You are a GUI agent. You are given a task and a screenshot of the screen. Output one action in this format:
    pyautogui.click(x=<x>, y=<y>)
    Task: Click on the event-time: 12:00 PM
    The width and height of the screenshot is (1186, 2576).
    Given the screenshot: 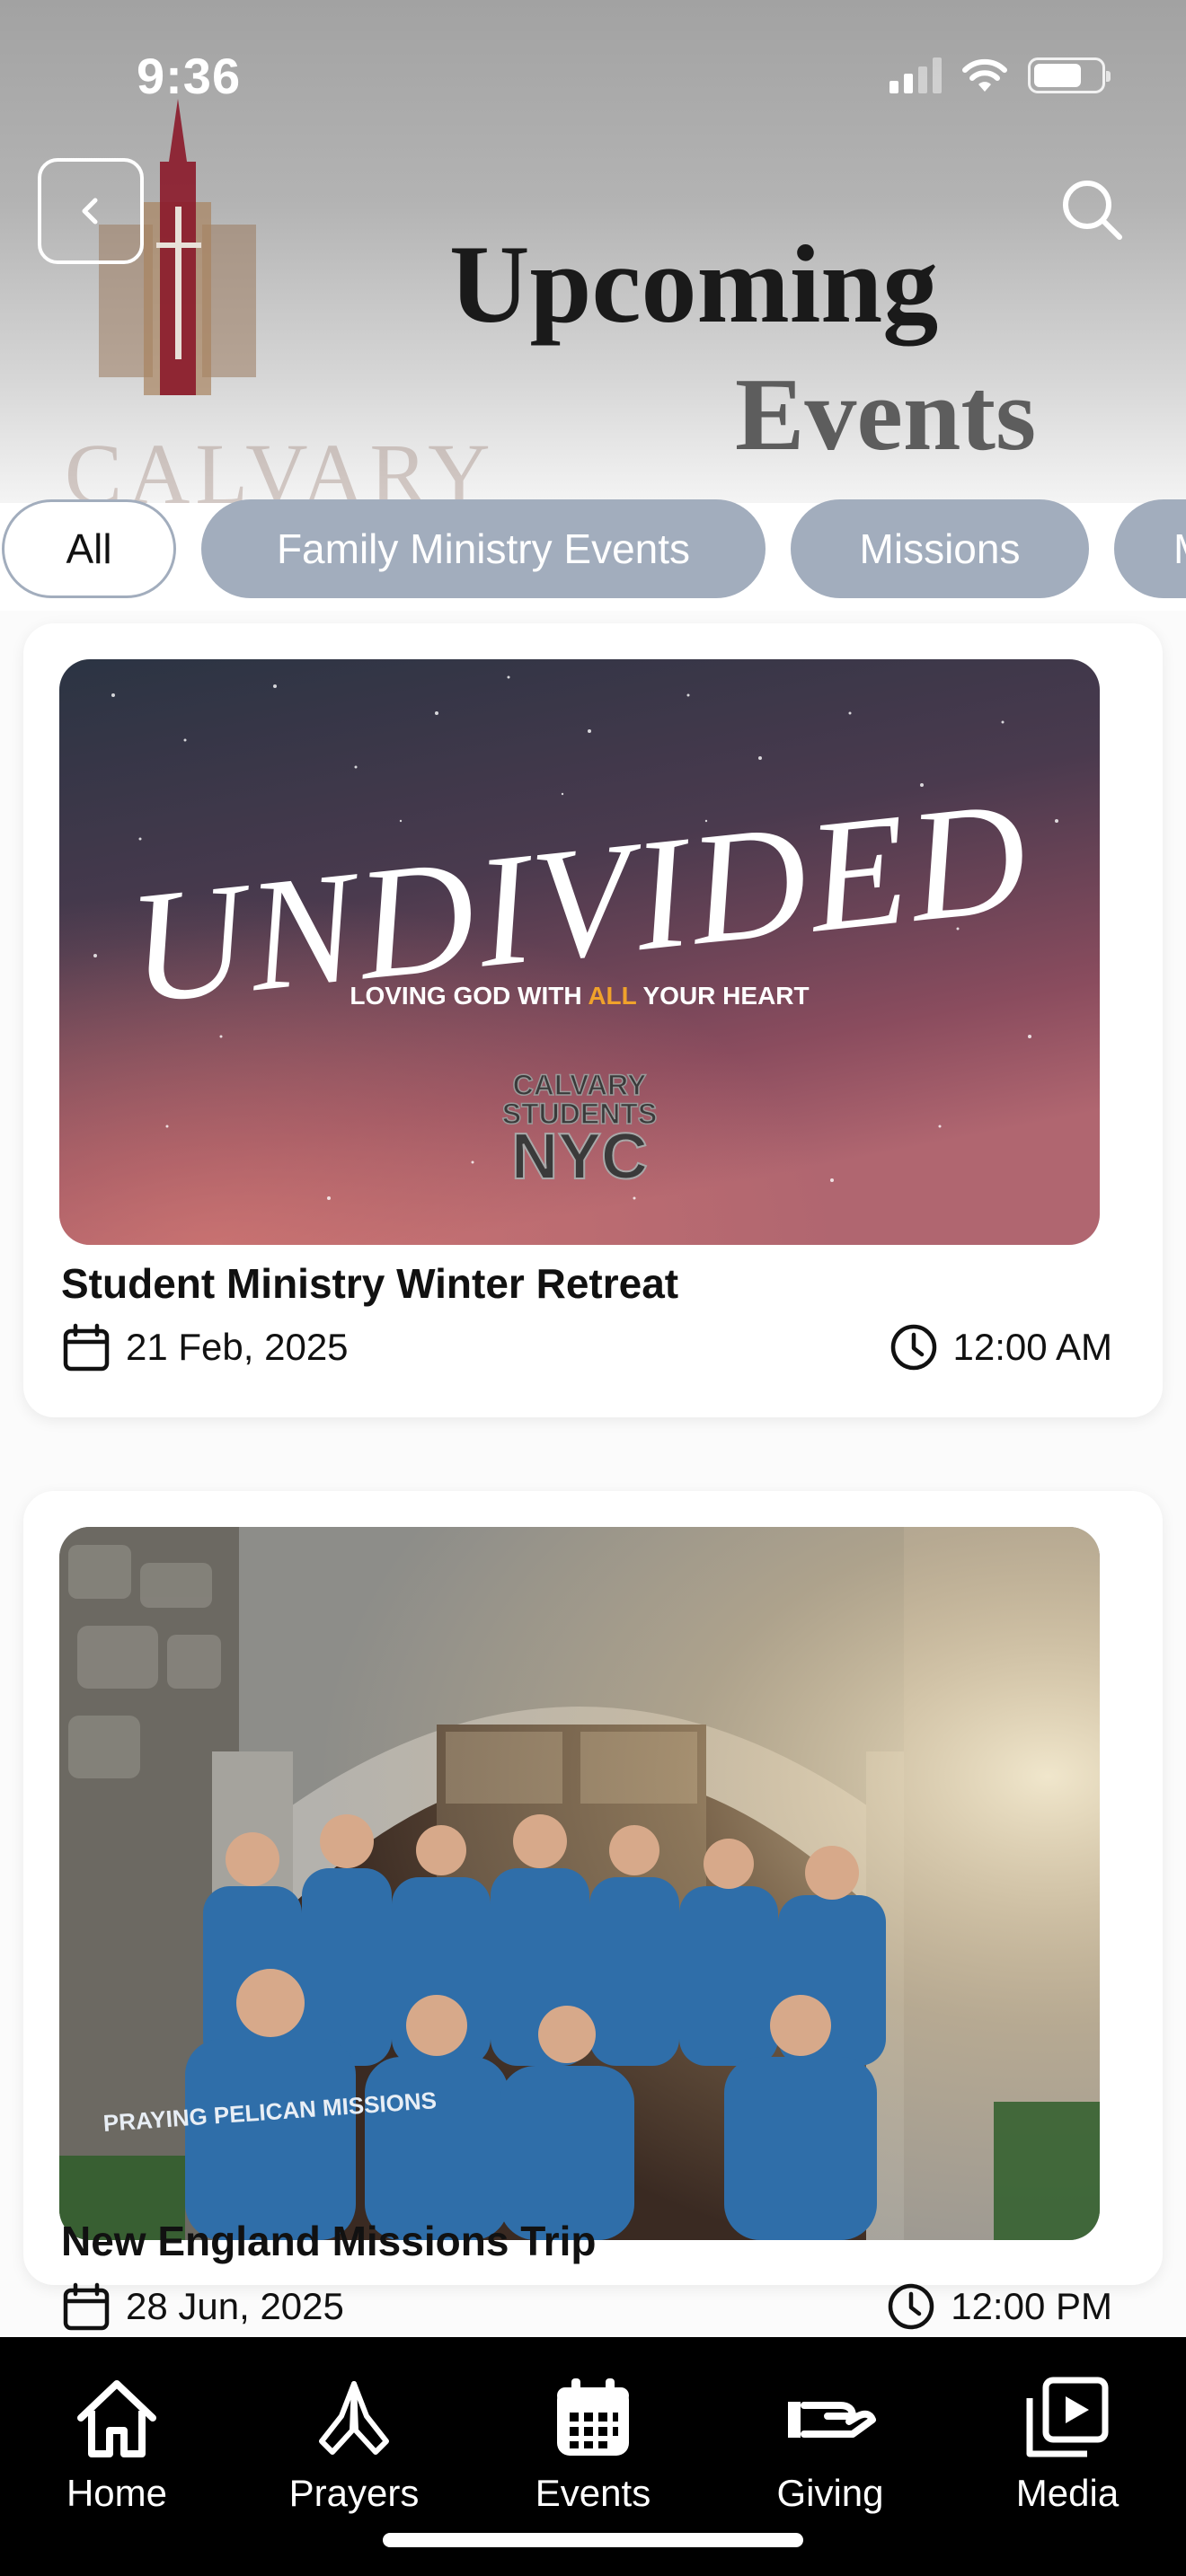 What is the action you would take?
    pyautogui.click(x=999, y=2306)
    